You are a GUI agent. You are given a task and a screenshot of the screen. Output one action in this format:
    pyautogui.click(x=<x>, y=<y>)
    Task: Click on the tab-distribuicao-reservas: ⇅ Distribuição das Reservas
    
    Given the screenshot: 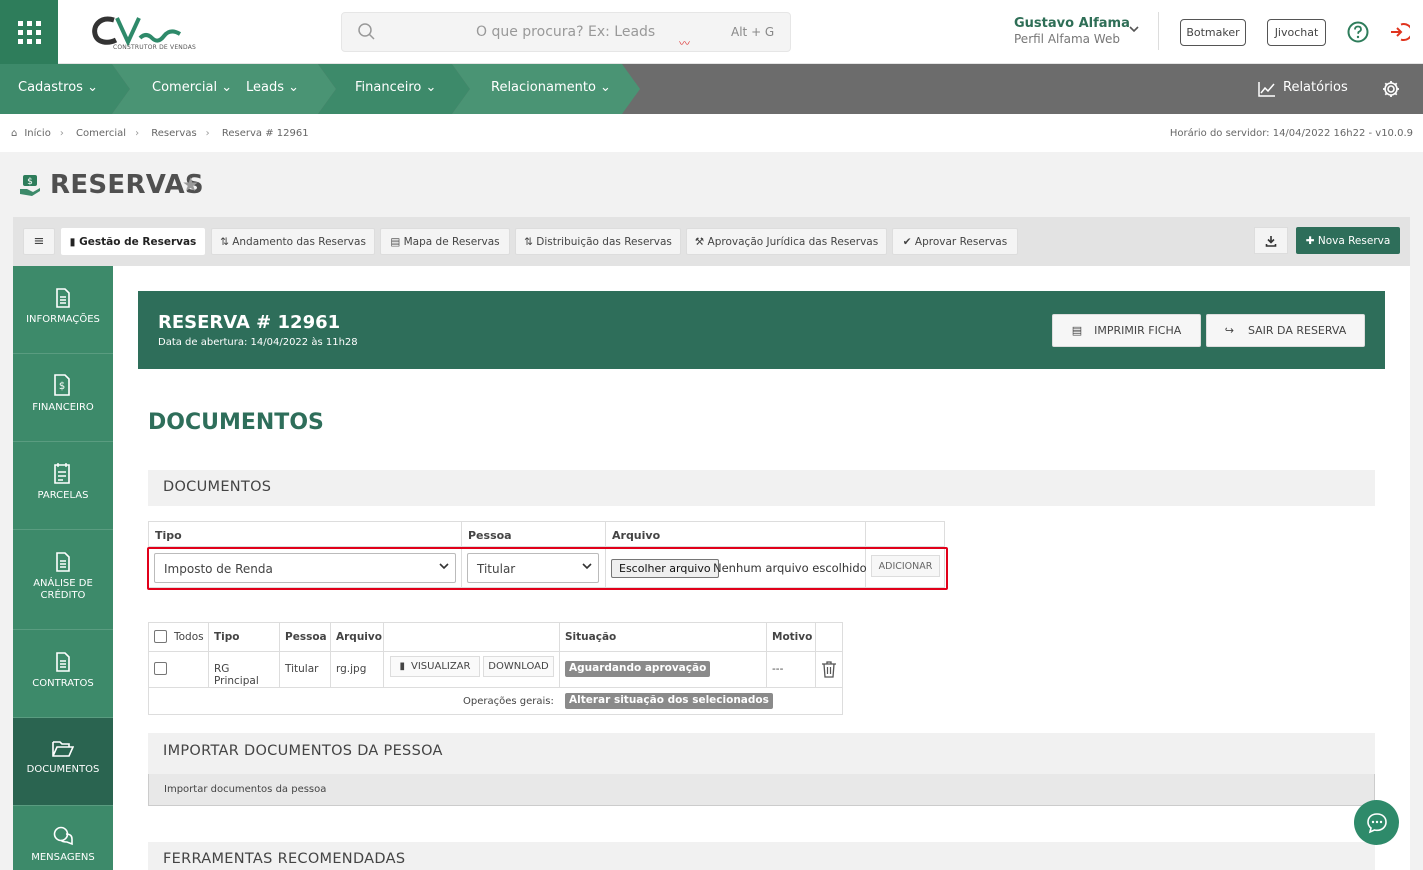 What is the action you would take?
    pyautogui.click(x=598, y=241)
    